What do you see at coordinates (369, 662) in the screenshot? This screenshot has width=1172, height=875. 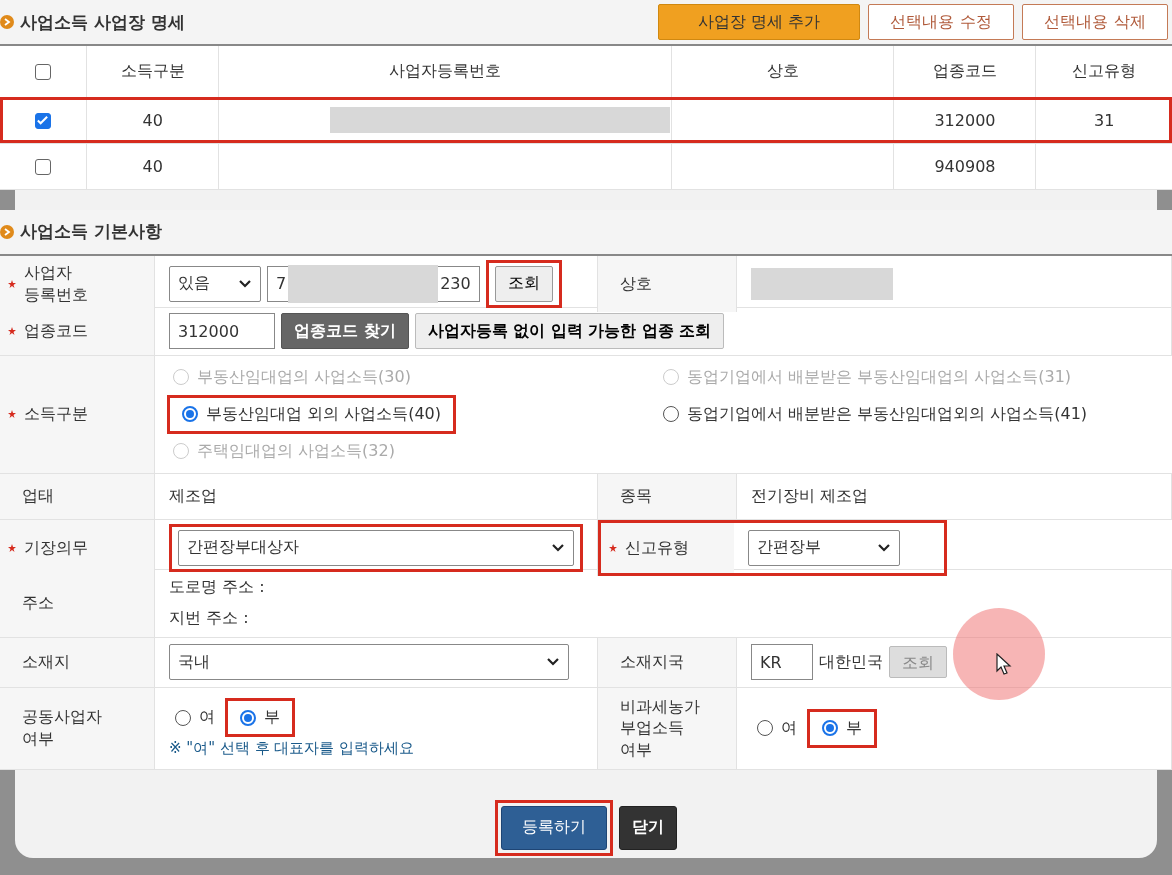 I see `dropdown: 국내` at bounding box center [369, 662].